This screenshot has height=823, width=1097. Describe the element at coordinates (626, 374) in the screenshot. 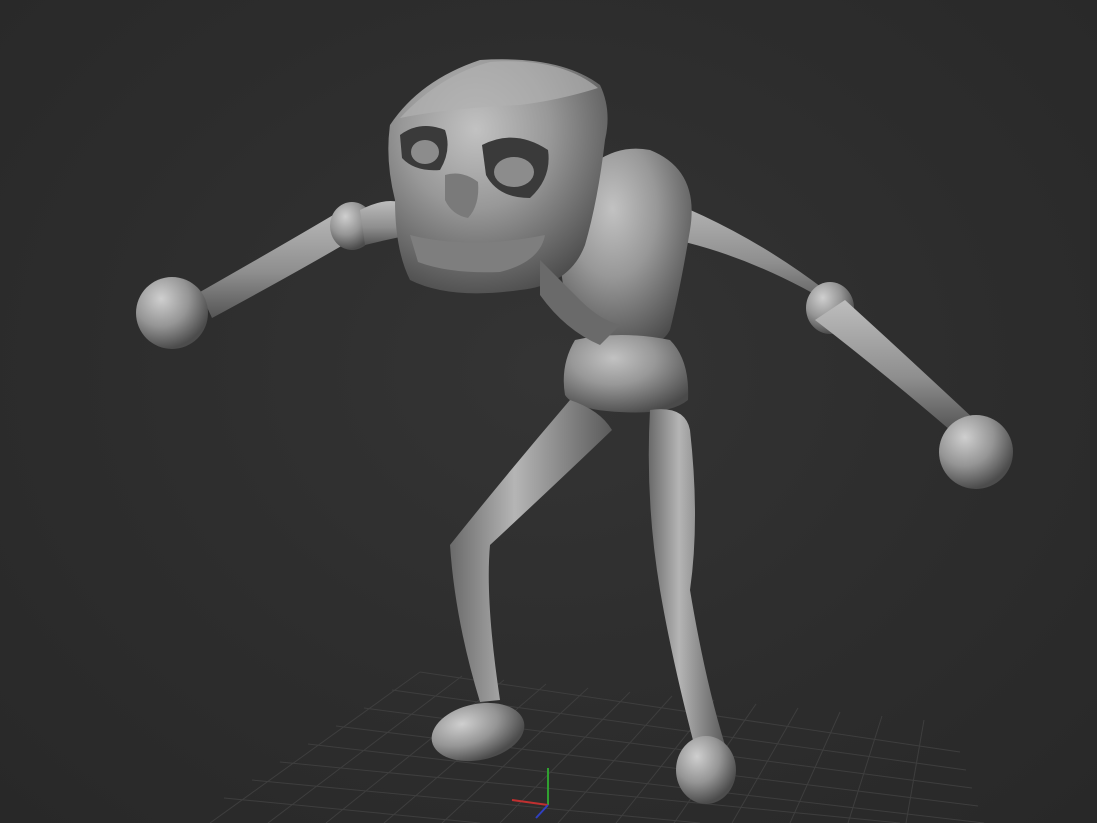

I see `pelvis` at that location.